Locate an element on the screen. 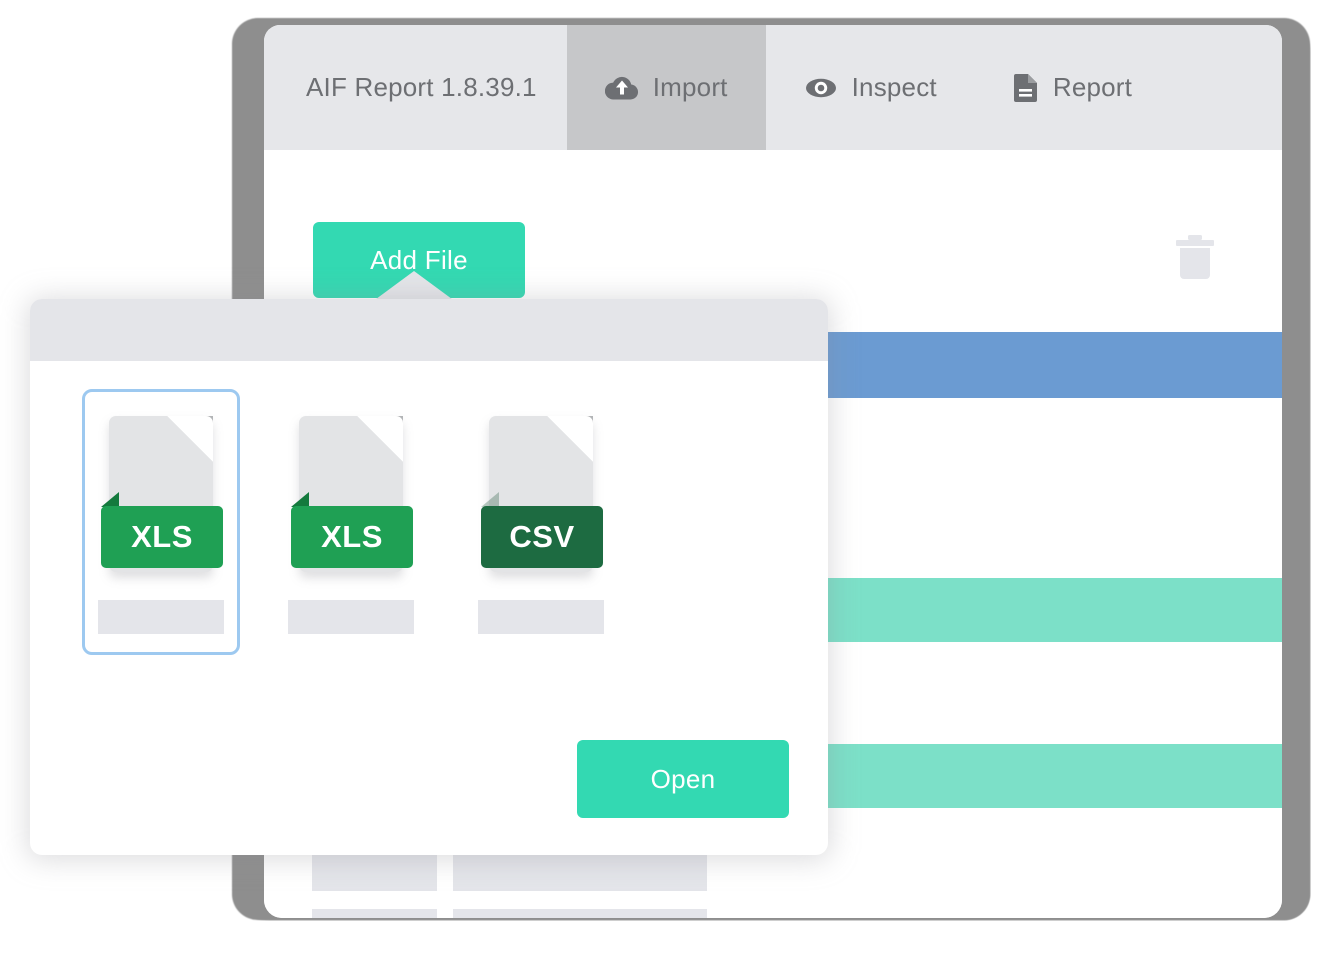  app-title: AIF Report 1.8.39.1 is located at coordinates (421, 87).